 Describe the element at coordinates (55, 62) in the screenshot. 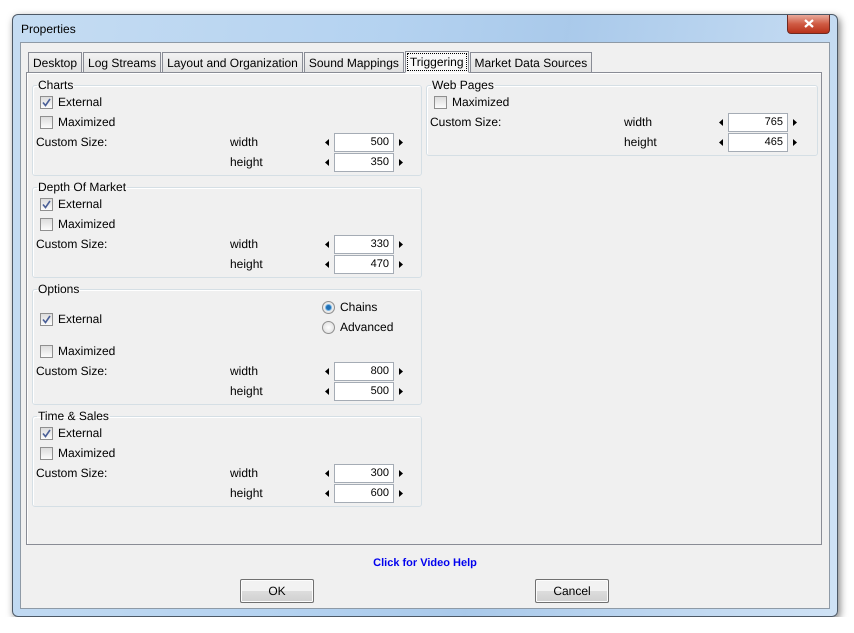

I see `tab: Desktop` at that location.